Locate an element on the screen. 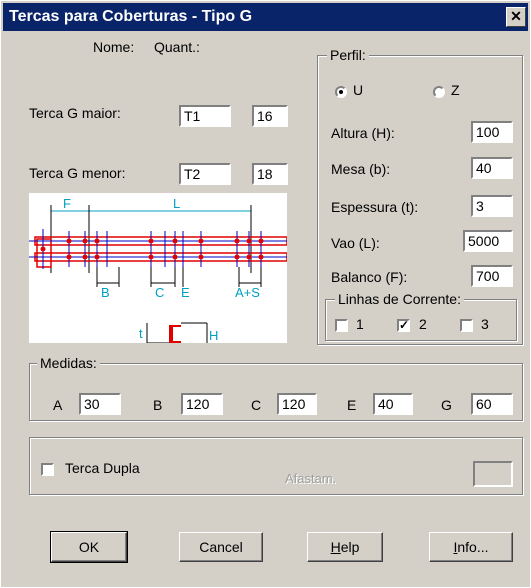 Image resolution: width=531 pixels, height=588 pixels. label-b: B is located at coordinates (105, 292).